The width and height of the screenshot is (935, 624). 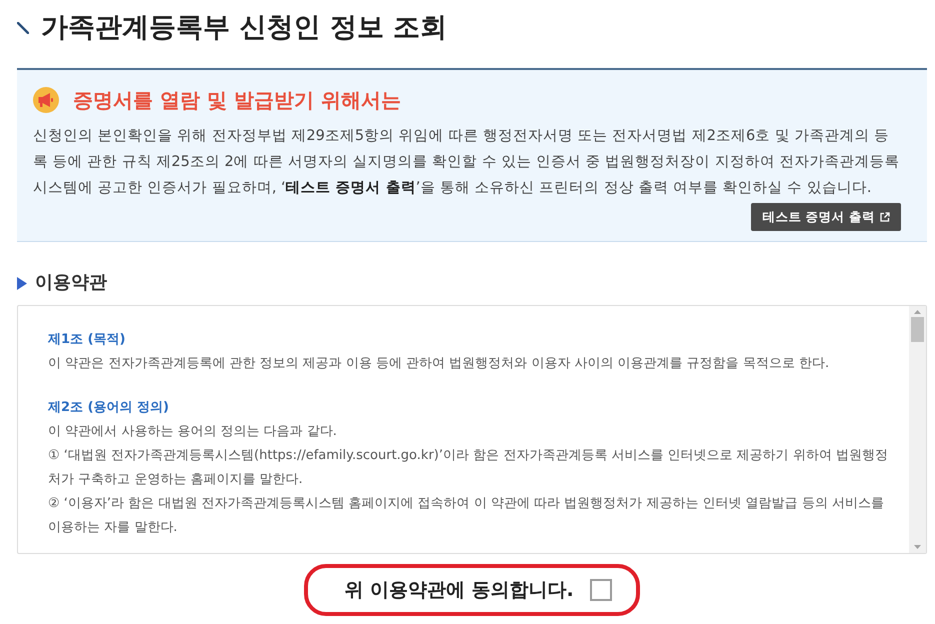 I want to click on scroll-up-icon, so click(x=917, y=312).